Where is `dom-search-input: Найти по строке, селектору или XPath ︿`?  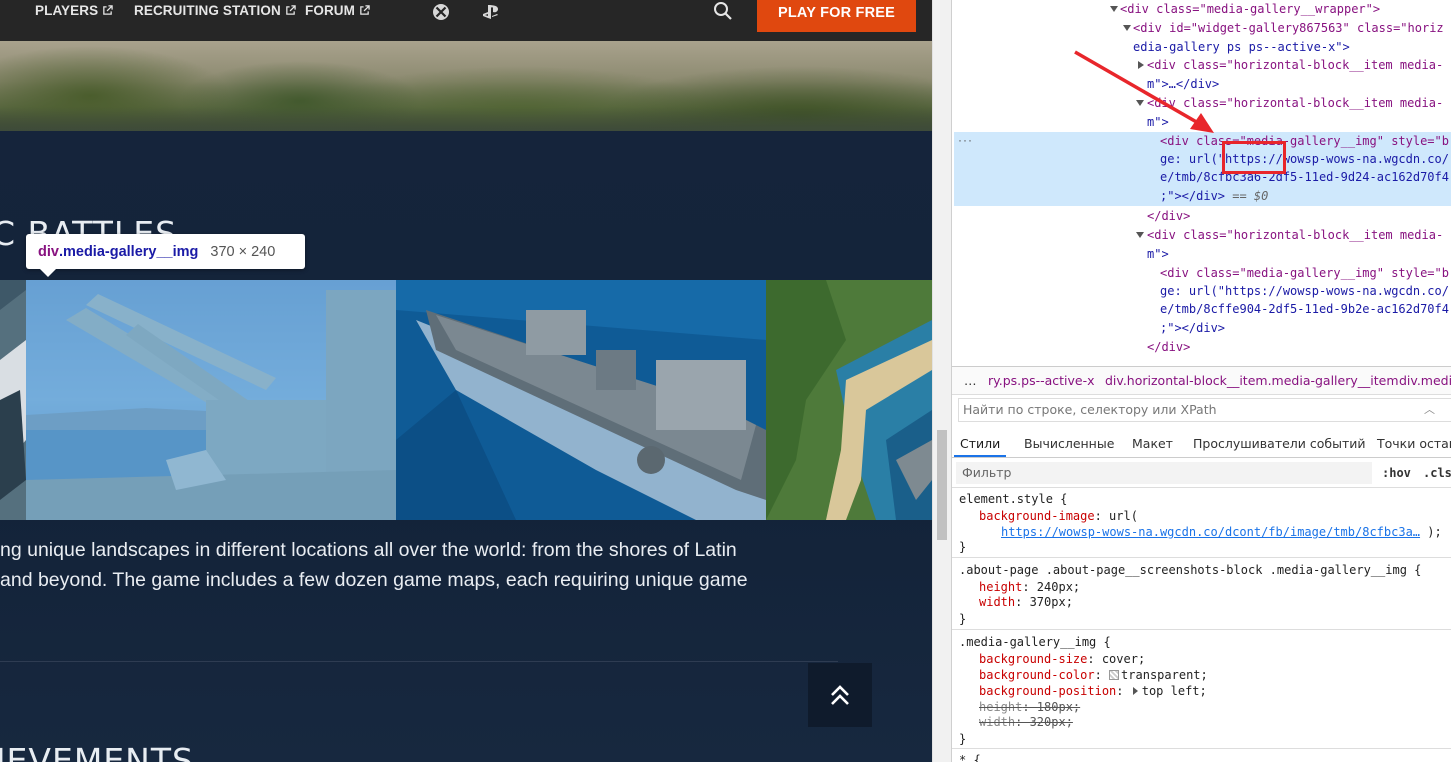 dom-search-input: Найти по строке, селектору или XPath ︿ is located at coordinates (1204, 410).